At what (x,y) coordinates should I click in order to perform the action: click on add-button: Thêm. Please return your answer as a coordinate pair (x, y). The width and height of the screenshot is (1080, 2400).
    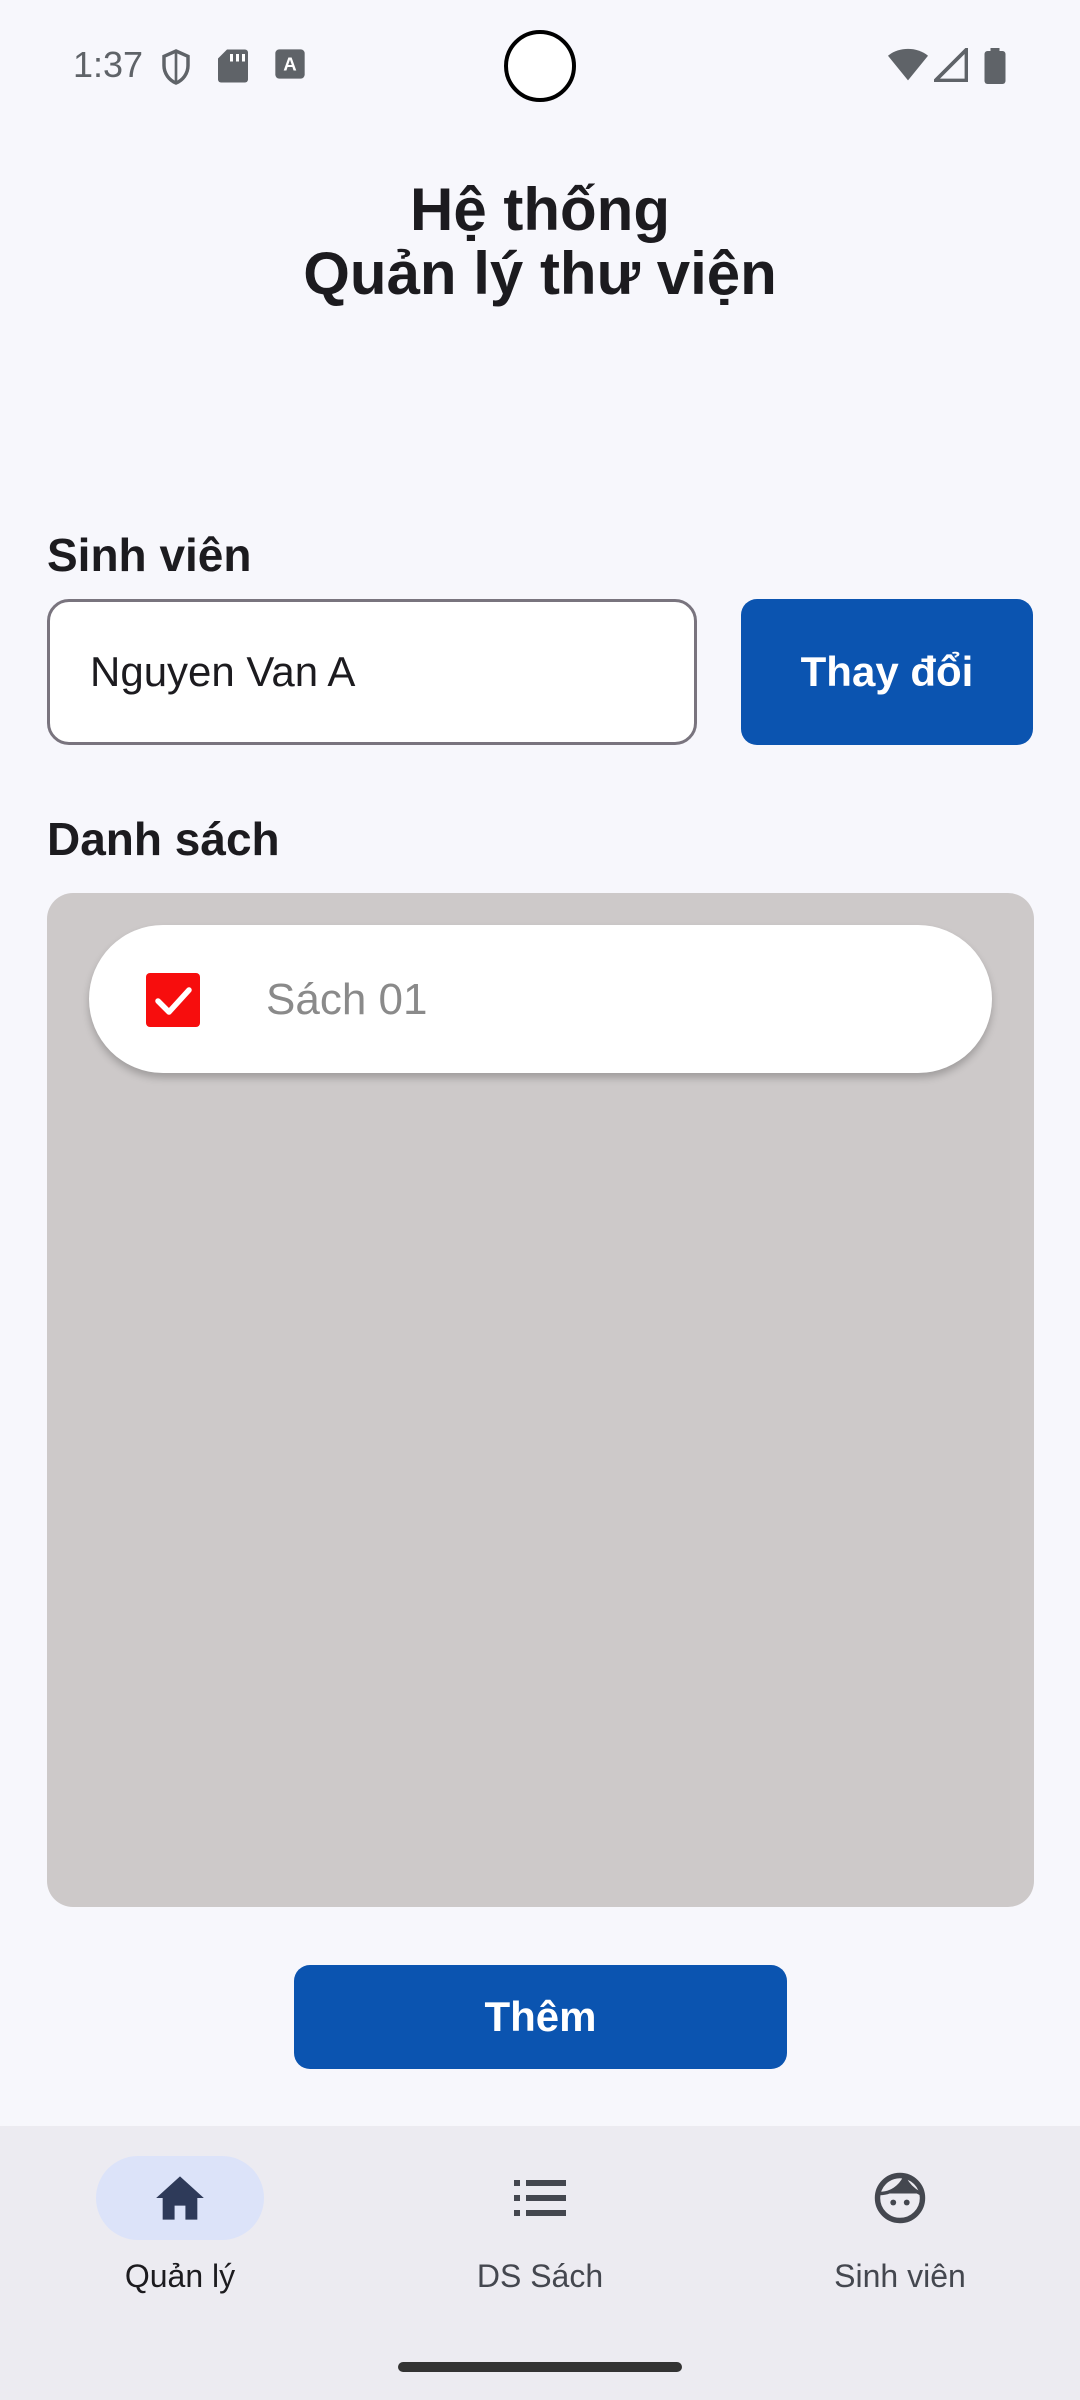
    Looking at the image, I should click on (540, 2017).